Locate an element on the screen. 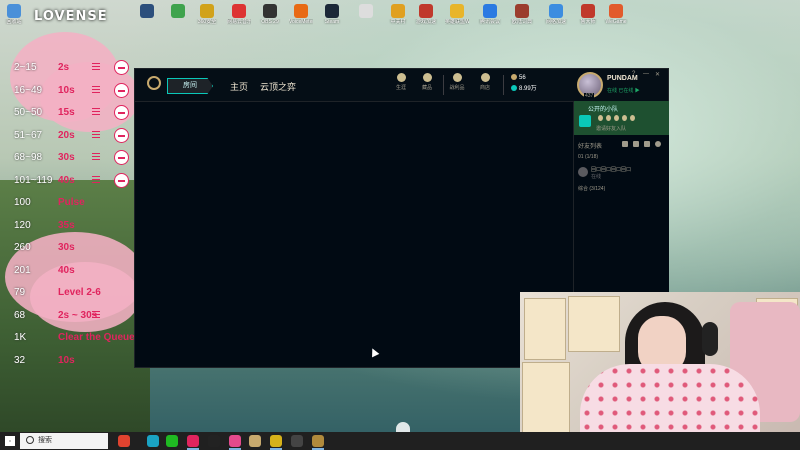  desktop-shortcut-label: 欧陆词典 is located at coordinates (521, 22).